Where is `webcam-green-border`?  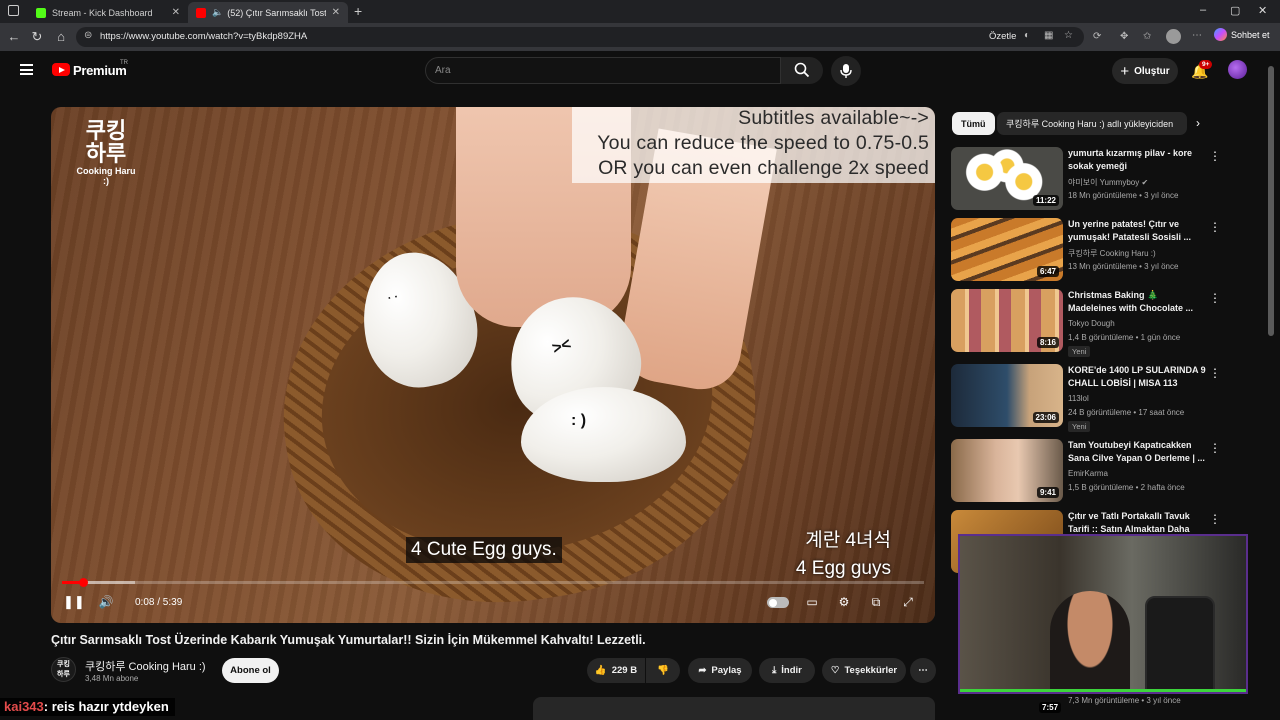 webcam-green-border is located at coordinates (1103, 690).